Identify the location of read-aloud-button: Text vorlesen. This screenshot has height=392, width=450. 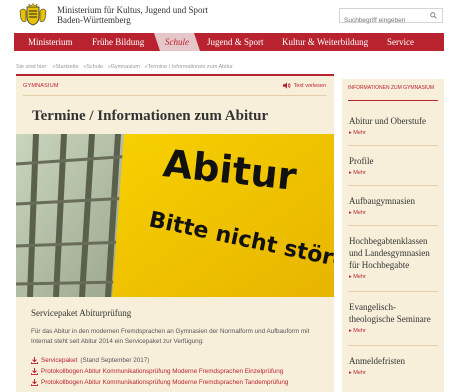
(304, 85).